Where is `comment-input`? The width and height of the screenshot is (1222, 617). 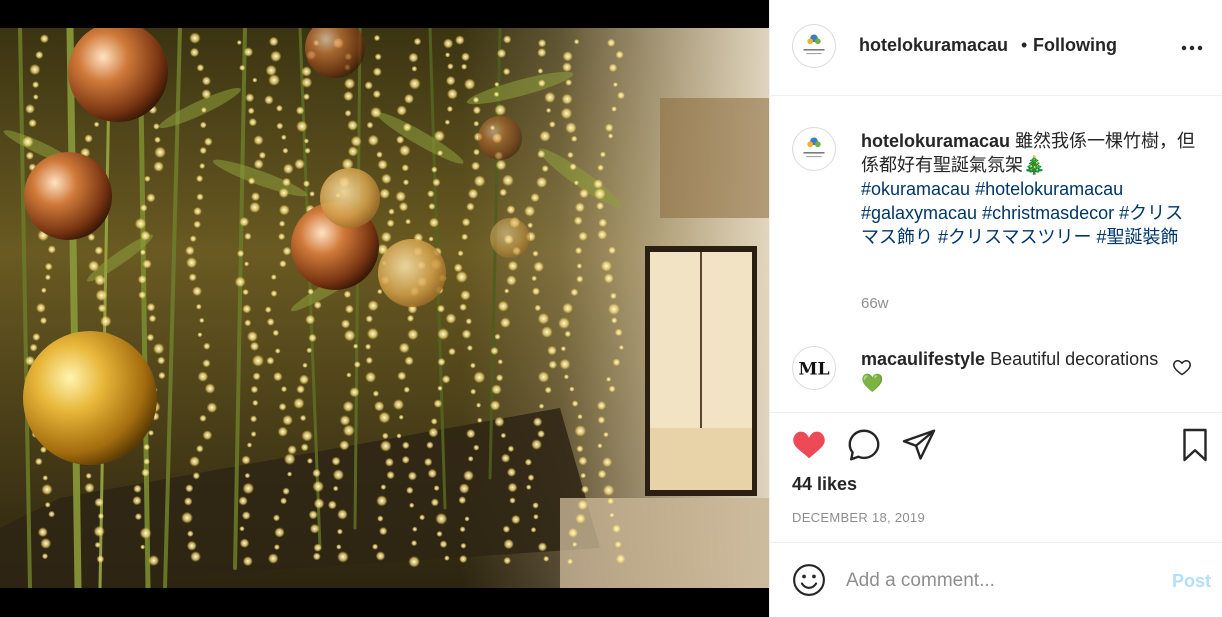
comment-input is located at coordinates (996, 581).